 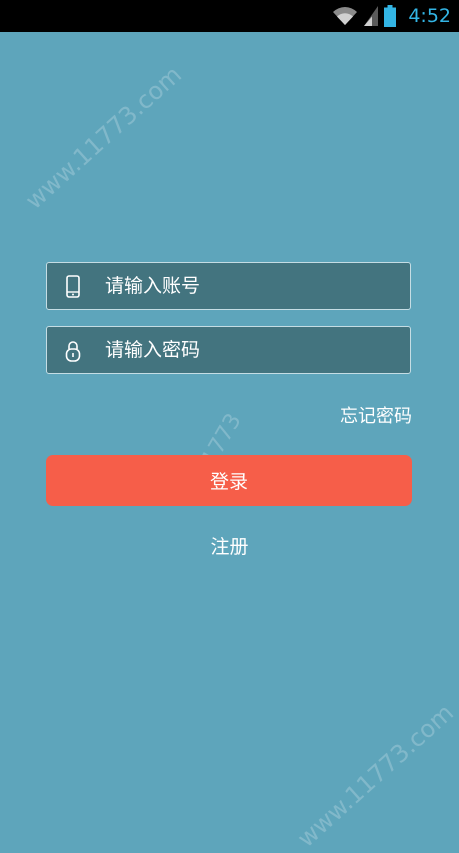 What do you see at coordinates (345, 16) in the screenshot?
I see `wifi-icon` at bounding box center [345, 16].